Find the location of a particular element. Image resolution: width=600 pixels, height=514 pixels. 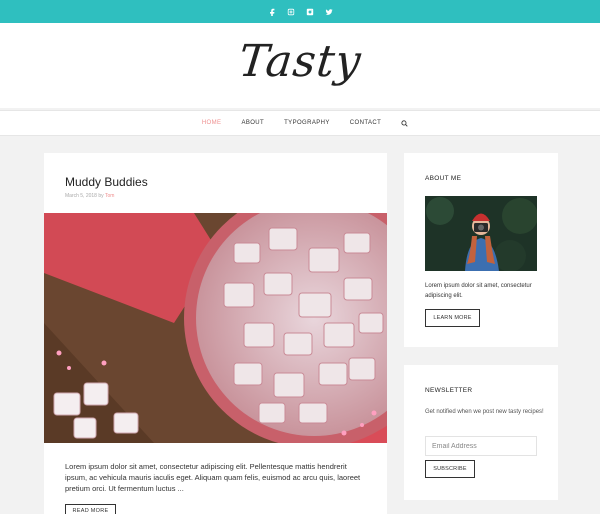

post-meta: March 5, 2018 by Tom is located at coordinates (89, 196).